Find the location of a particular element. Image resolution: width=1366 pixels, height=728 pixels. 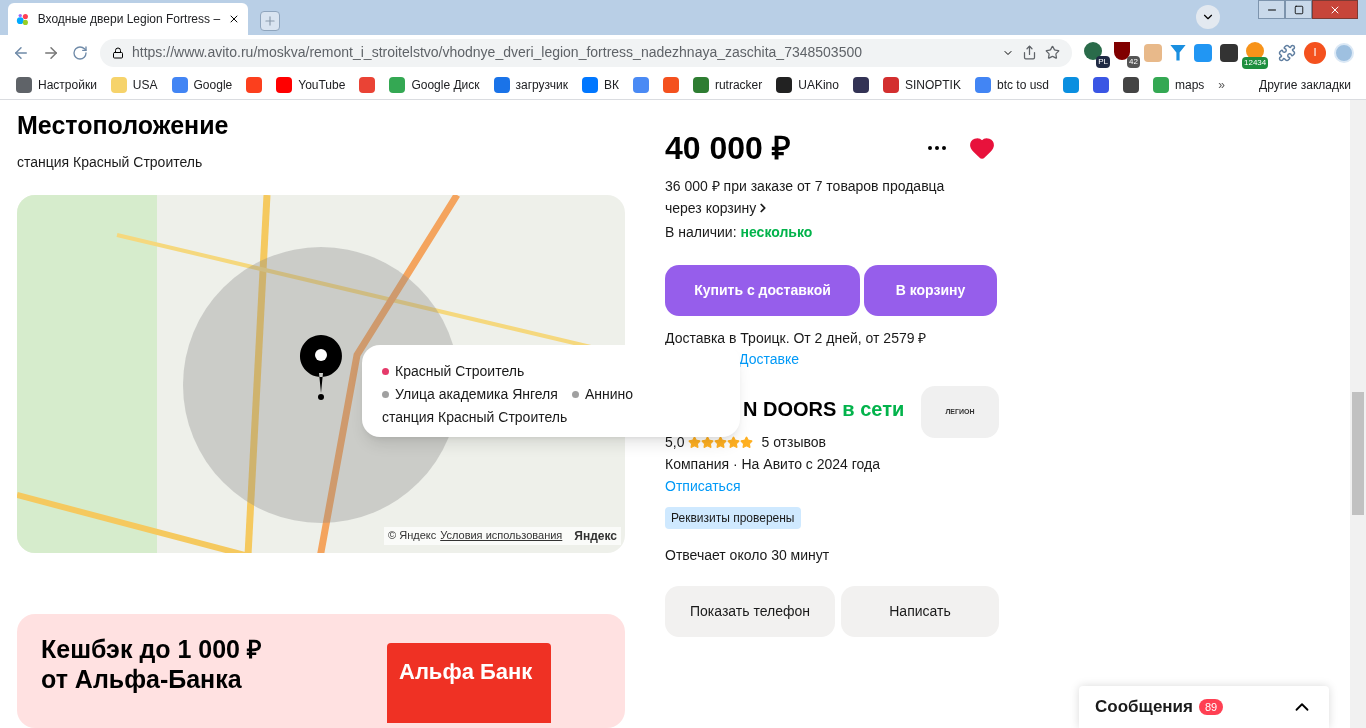

show-phone-button: Показать телефон is located at coordinates (750, 611).